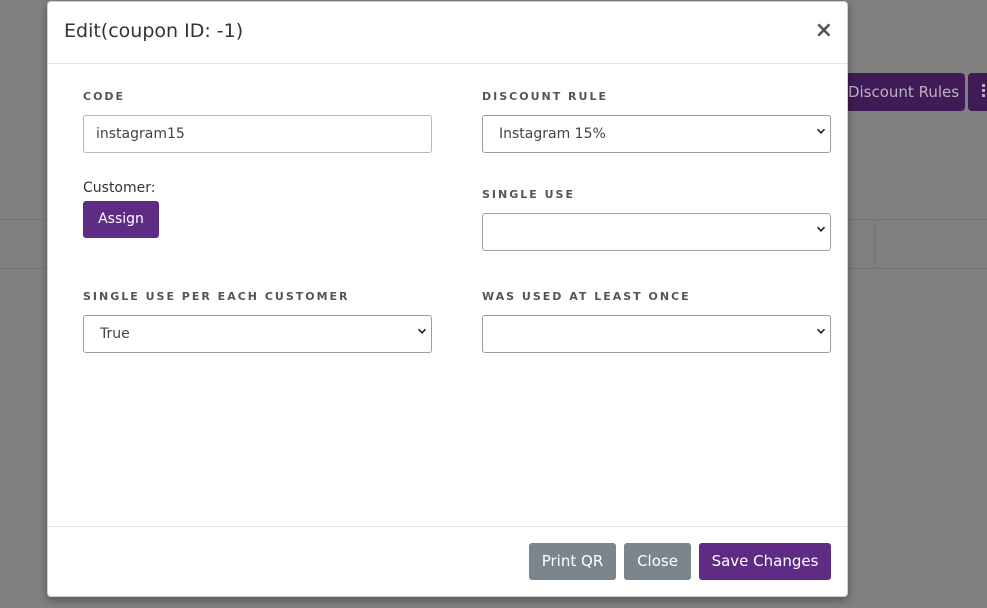 Image resolution: width=987 pixels, height=608 pixels. What do you see at coordinates (572, 561) in the screenshot?
I see `print-qr-button: Print QR` at bounding box center [572, 561].